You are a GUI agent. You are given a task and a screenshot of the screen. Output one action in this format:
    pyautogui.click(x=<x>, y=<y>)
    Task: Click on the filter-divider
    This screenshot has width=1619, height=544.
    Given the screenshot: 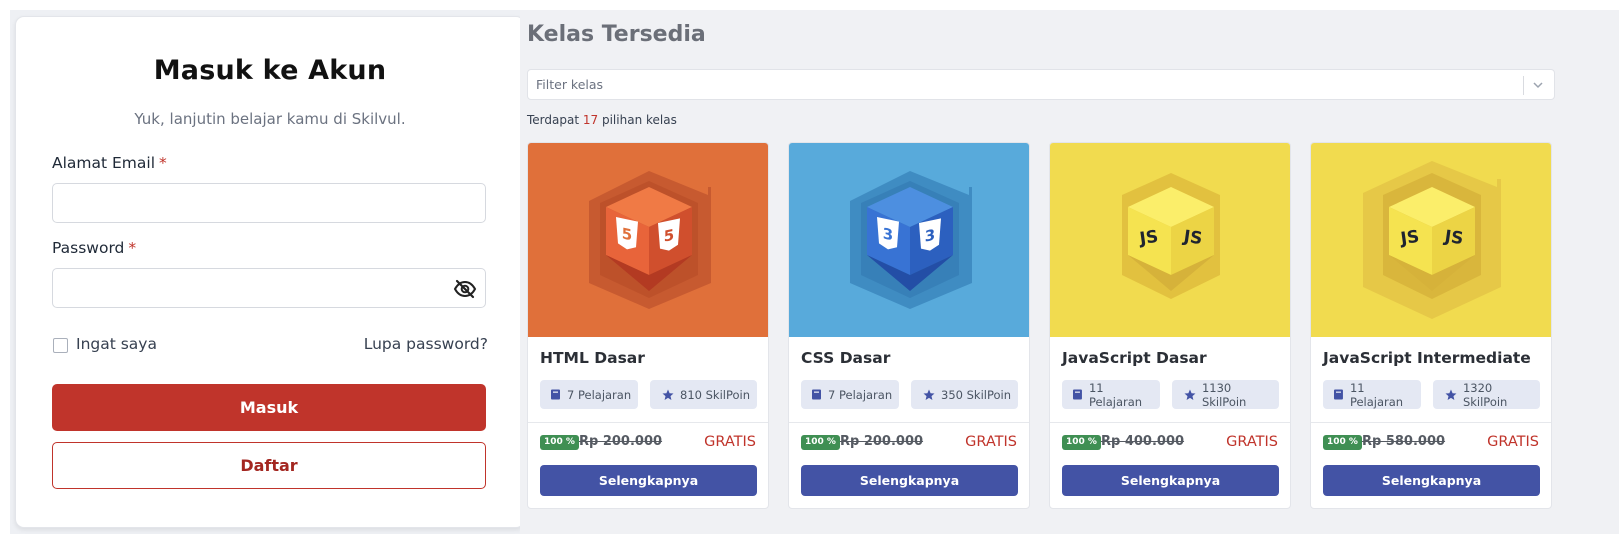 What is the action you would take?
    pyautogui.click(x=1523, y=85)
    